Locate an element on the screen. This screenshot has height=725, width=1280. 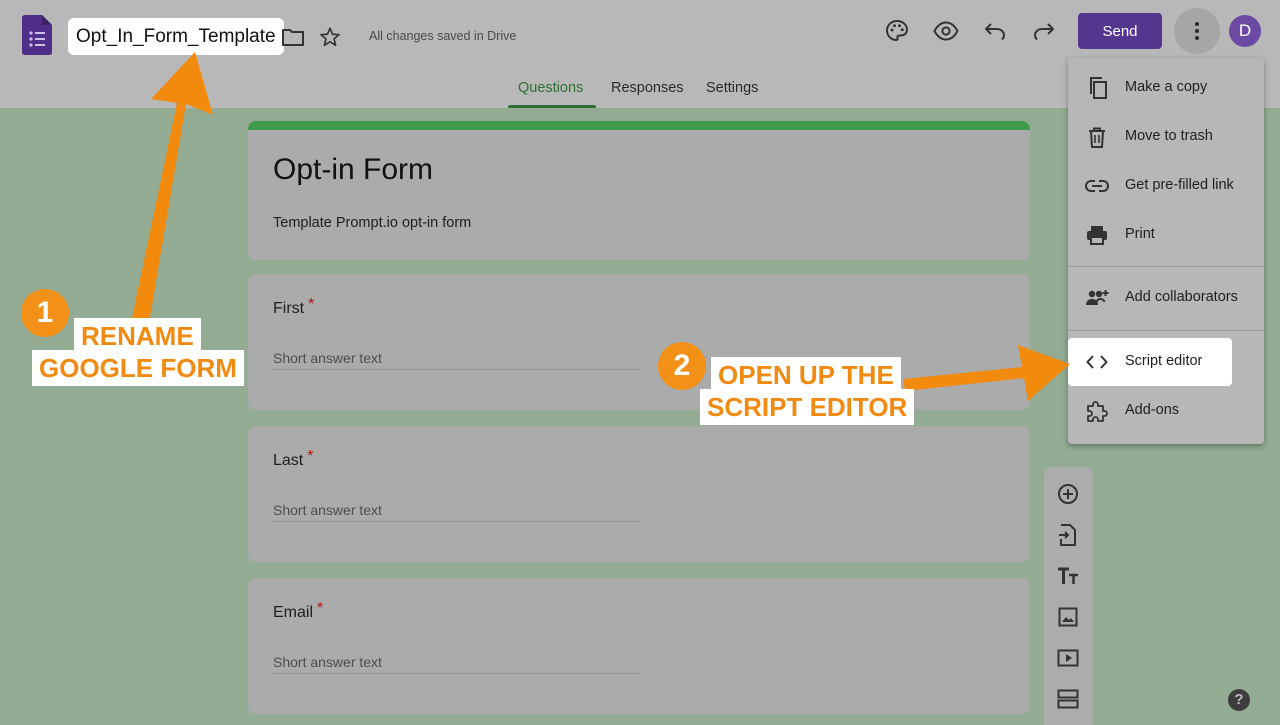
question-side-toolbar is located at coordinates (1068, 596).